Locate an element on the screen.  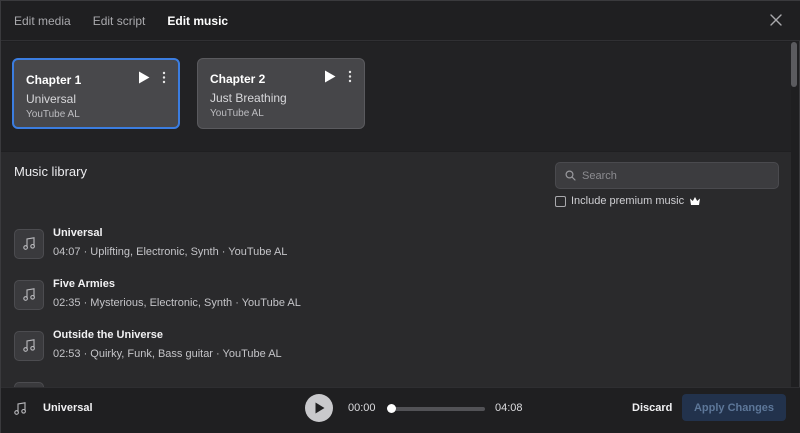
chapter-title: Chapter 2 is located at coordinates (238, 79).